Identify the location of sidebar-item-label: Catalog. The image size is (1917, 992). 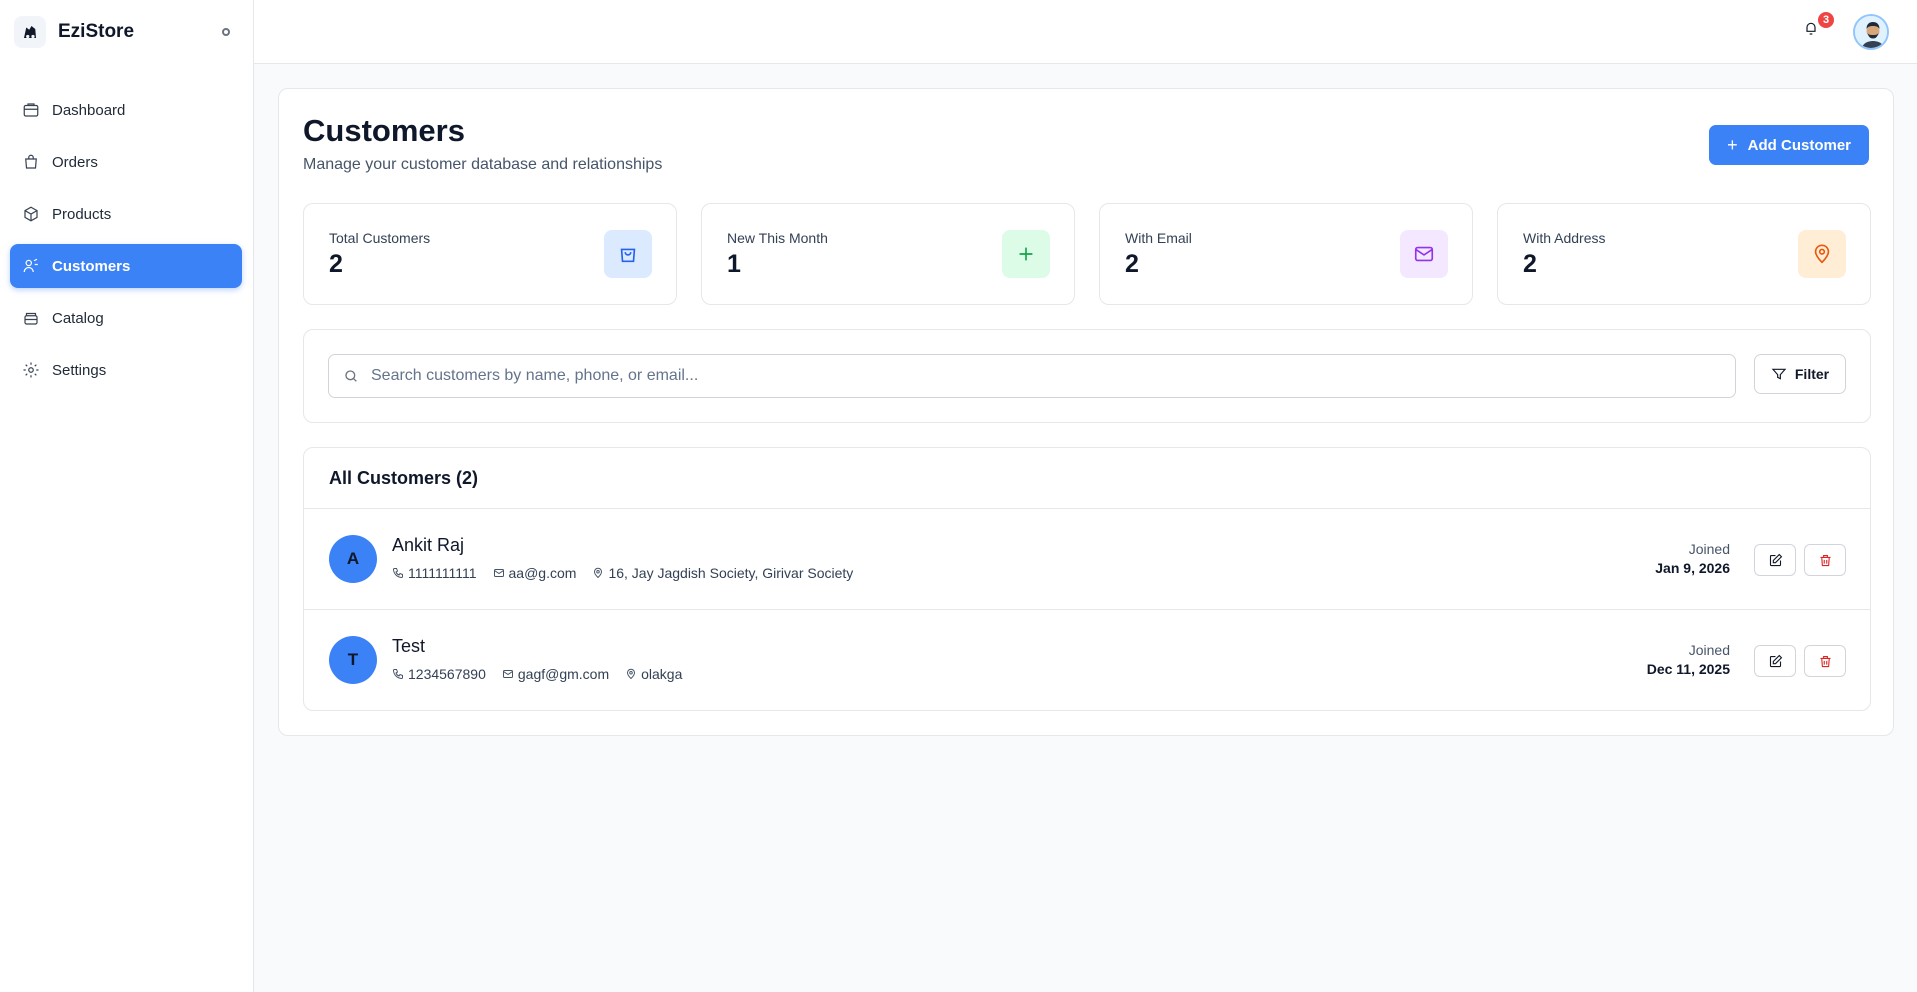
(78, 318).